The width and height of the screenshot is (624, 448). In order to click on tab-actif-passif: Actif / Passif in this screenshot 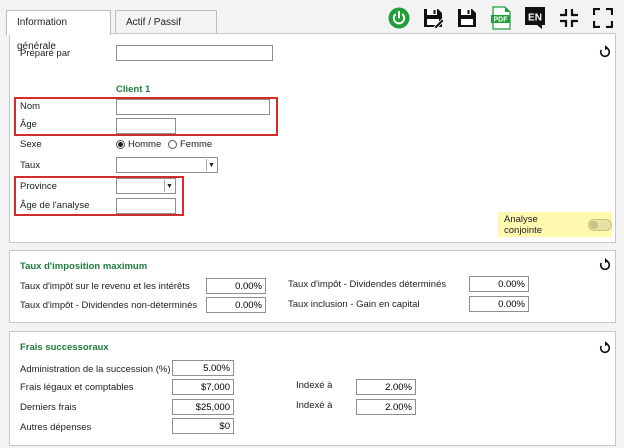, I will do `click(166, 22)`.